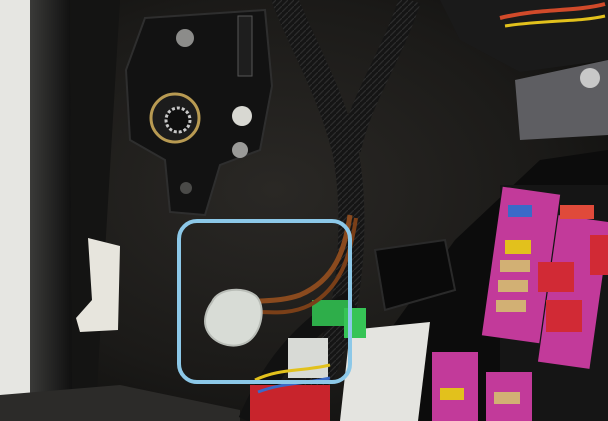  Describe the element at coordinates (51, 210) in the screenshot. I see `left-trim-pillar` at that location.